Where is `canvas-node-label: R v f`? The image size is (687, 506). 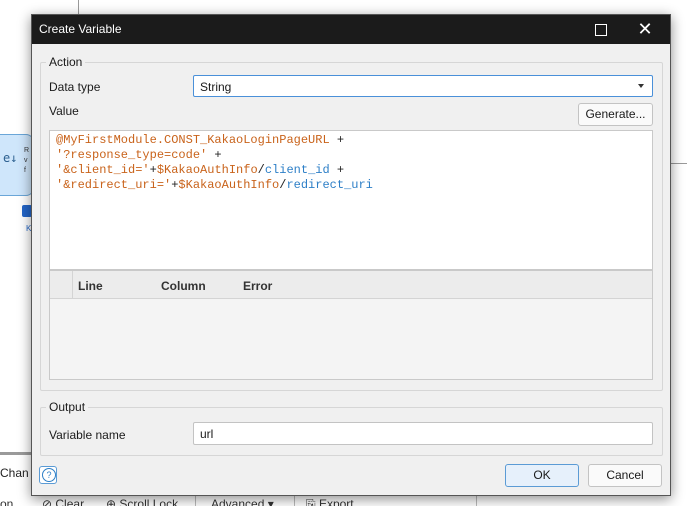
canvas-node-label: R v f is located at coordinates (27, 160).